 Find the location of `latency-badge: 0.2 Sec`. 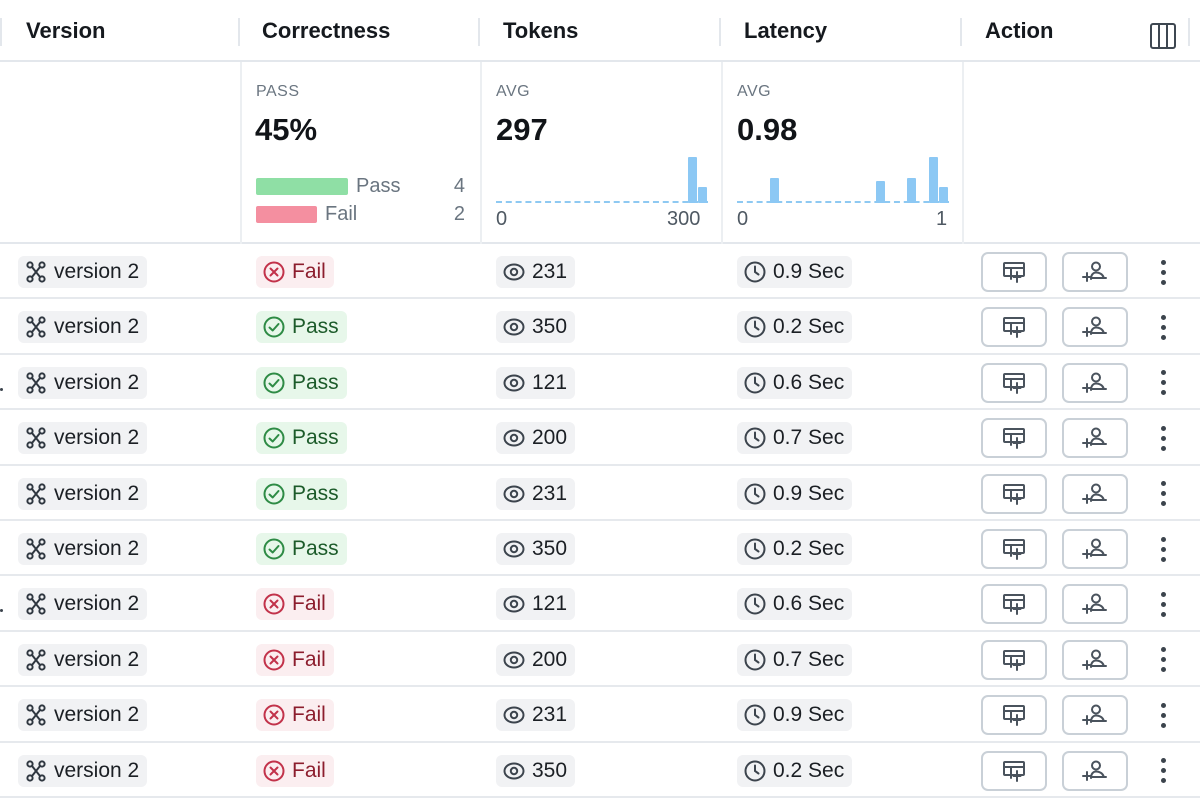

latency-badge: 0.2 Sec is located at coordinates (795, 770).